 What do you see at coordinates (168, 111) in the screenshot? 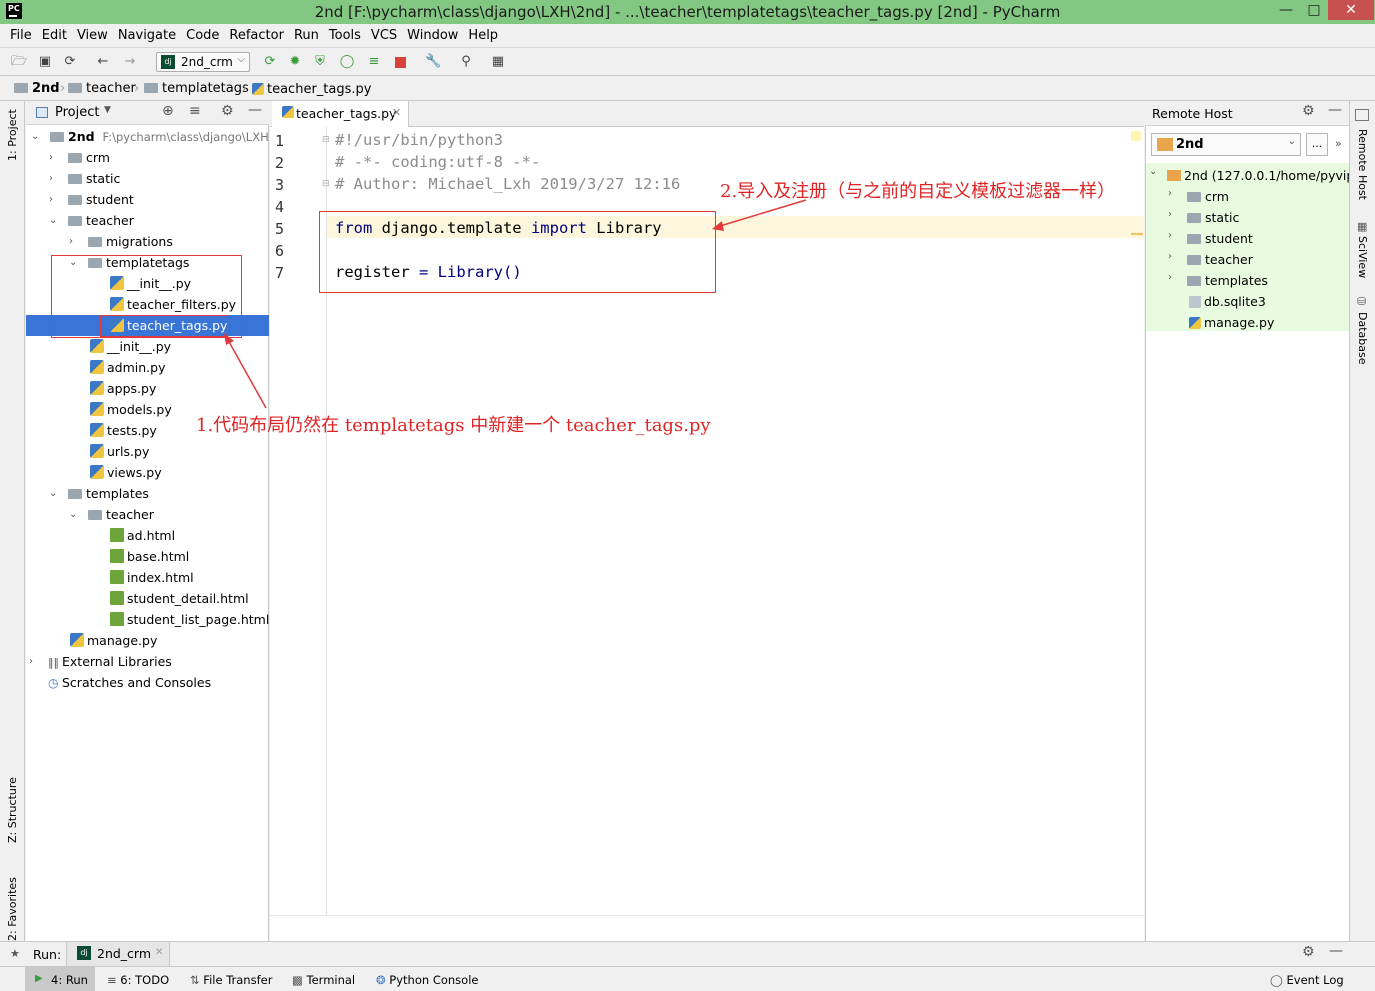
I see `locate-file-icon: ⊕` at bounding box center [168, 111].